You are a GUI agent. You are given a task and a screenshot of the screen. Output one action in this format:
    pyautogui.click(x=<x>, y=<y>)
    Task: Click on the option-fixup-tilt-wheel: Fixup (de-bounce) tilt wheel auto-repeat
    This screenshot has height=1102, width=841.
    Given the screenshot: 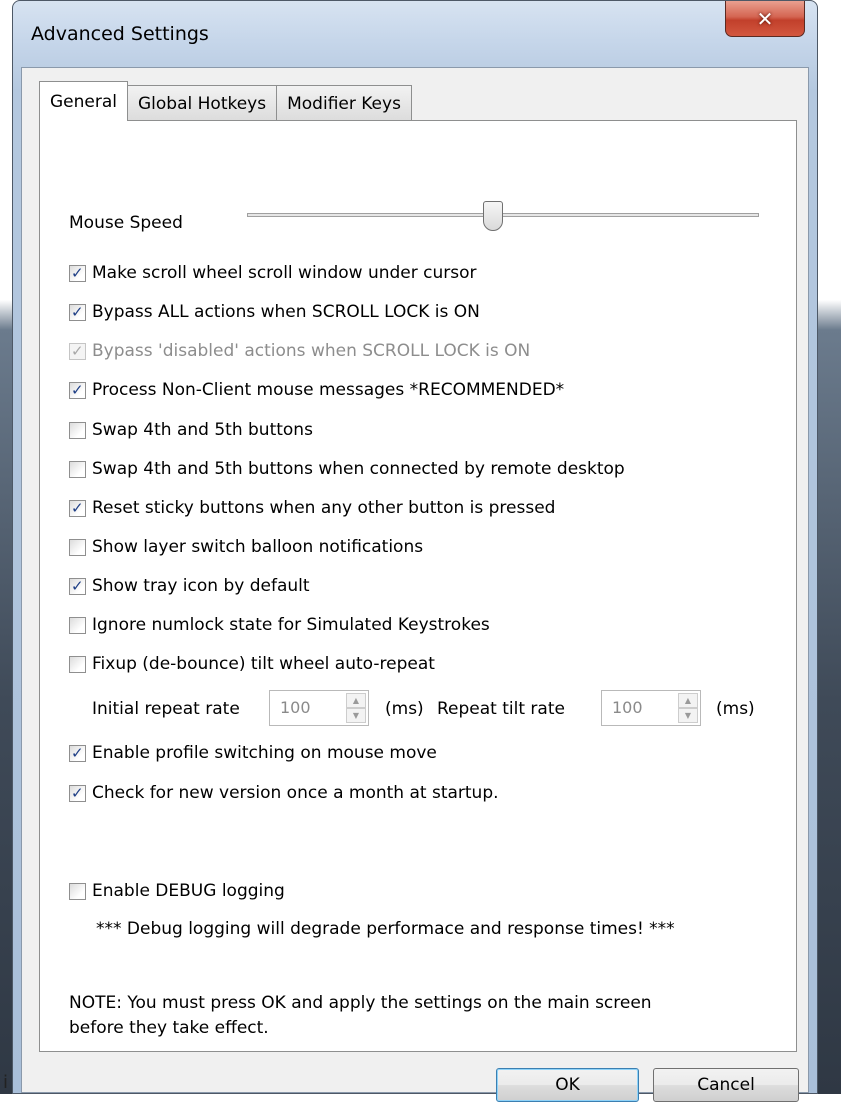 What is the action you would take?
    pyautogui.click(x=252, y=664)
    